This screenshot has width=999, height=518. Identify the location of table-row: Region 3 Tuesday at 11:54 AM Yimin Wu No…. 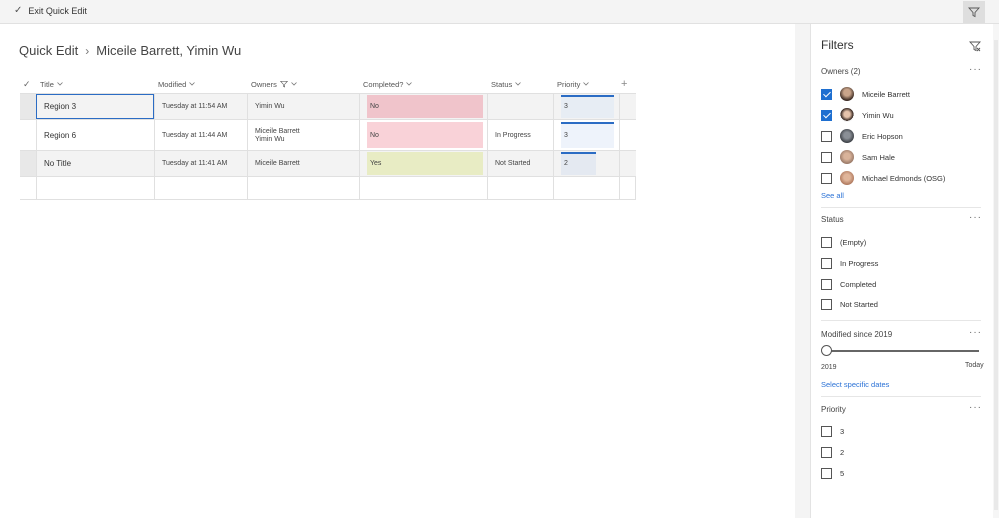
(328, 106).